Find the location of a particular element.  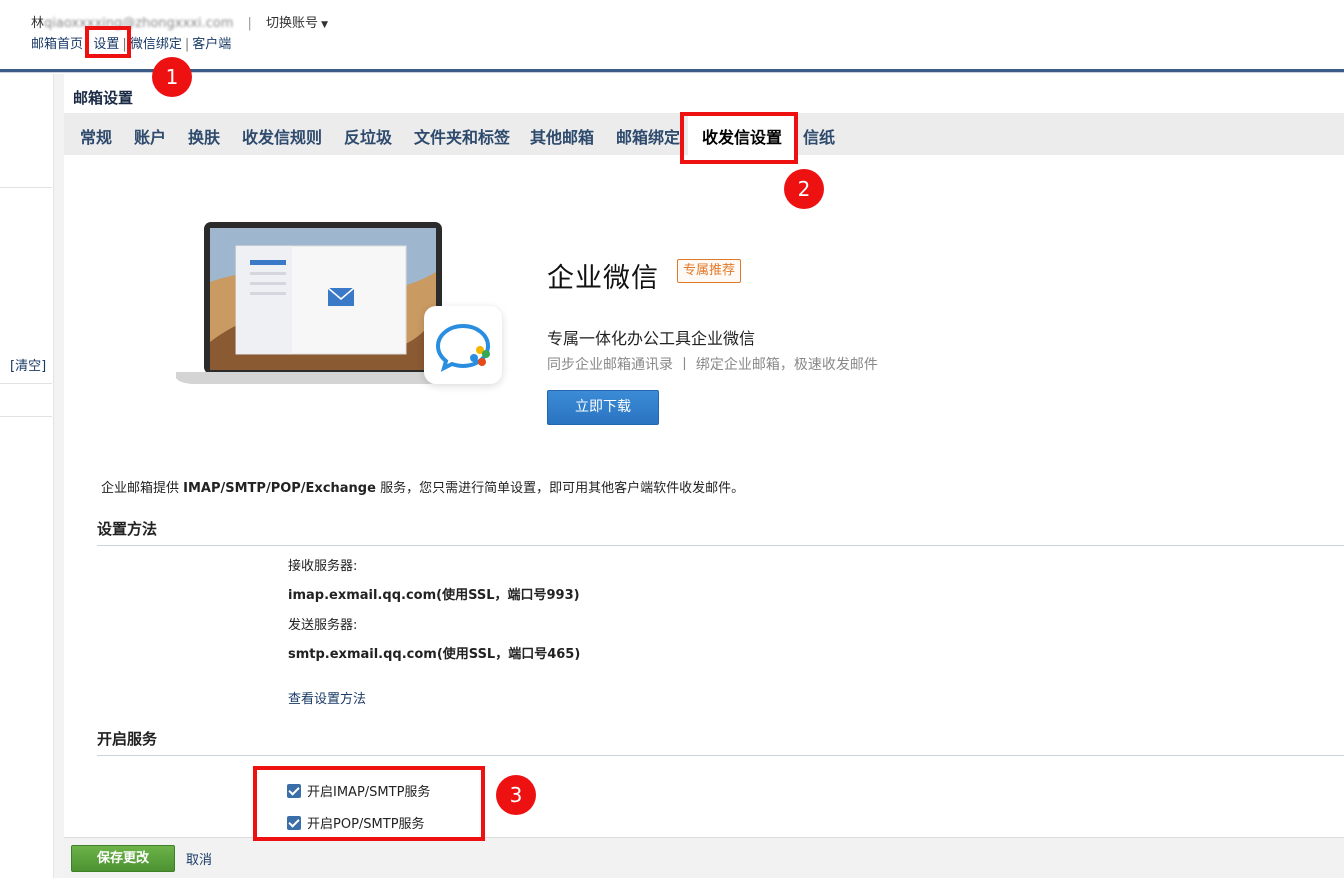

tab-anti-spam: 反垃圾 is located at coordinates (368, 134).